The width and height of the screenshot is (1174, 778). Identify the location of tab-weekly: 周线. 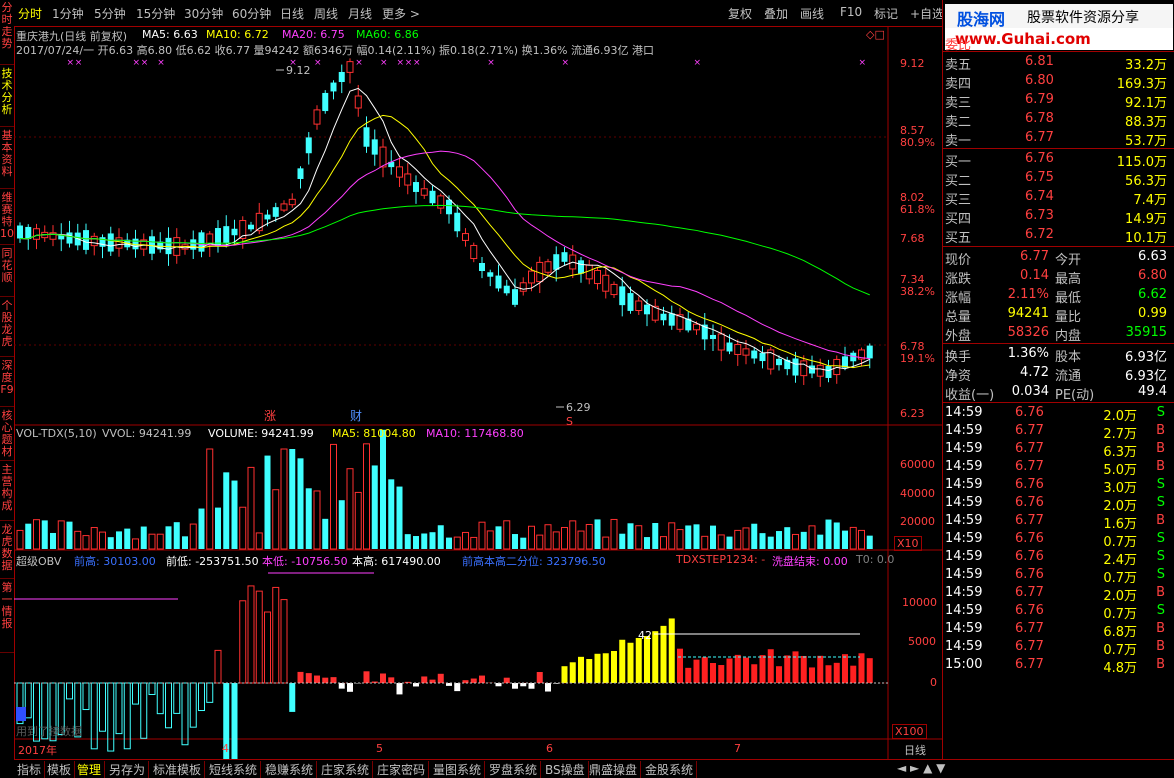
(326, 13).